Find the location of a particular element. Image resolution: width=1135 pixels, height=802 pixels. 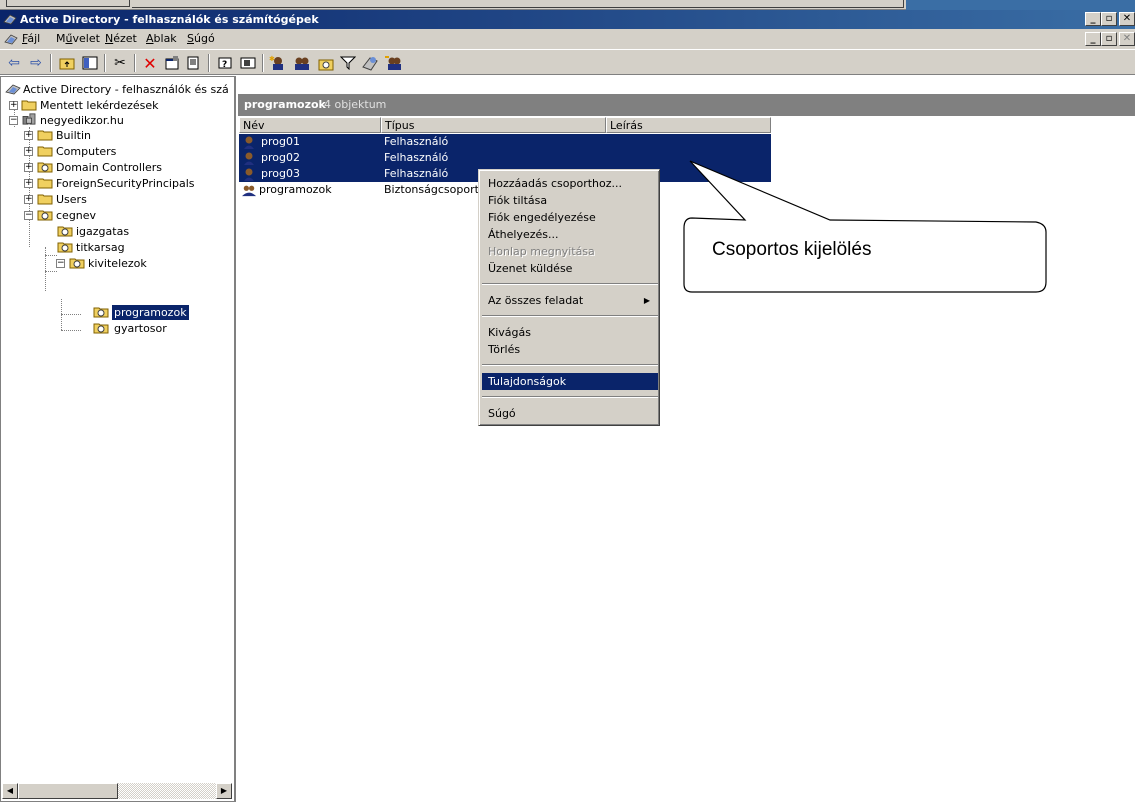

details-header: programozok 4 objektum is located at coordinates (686, 105).